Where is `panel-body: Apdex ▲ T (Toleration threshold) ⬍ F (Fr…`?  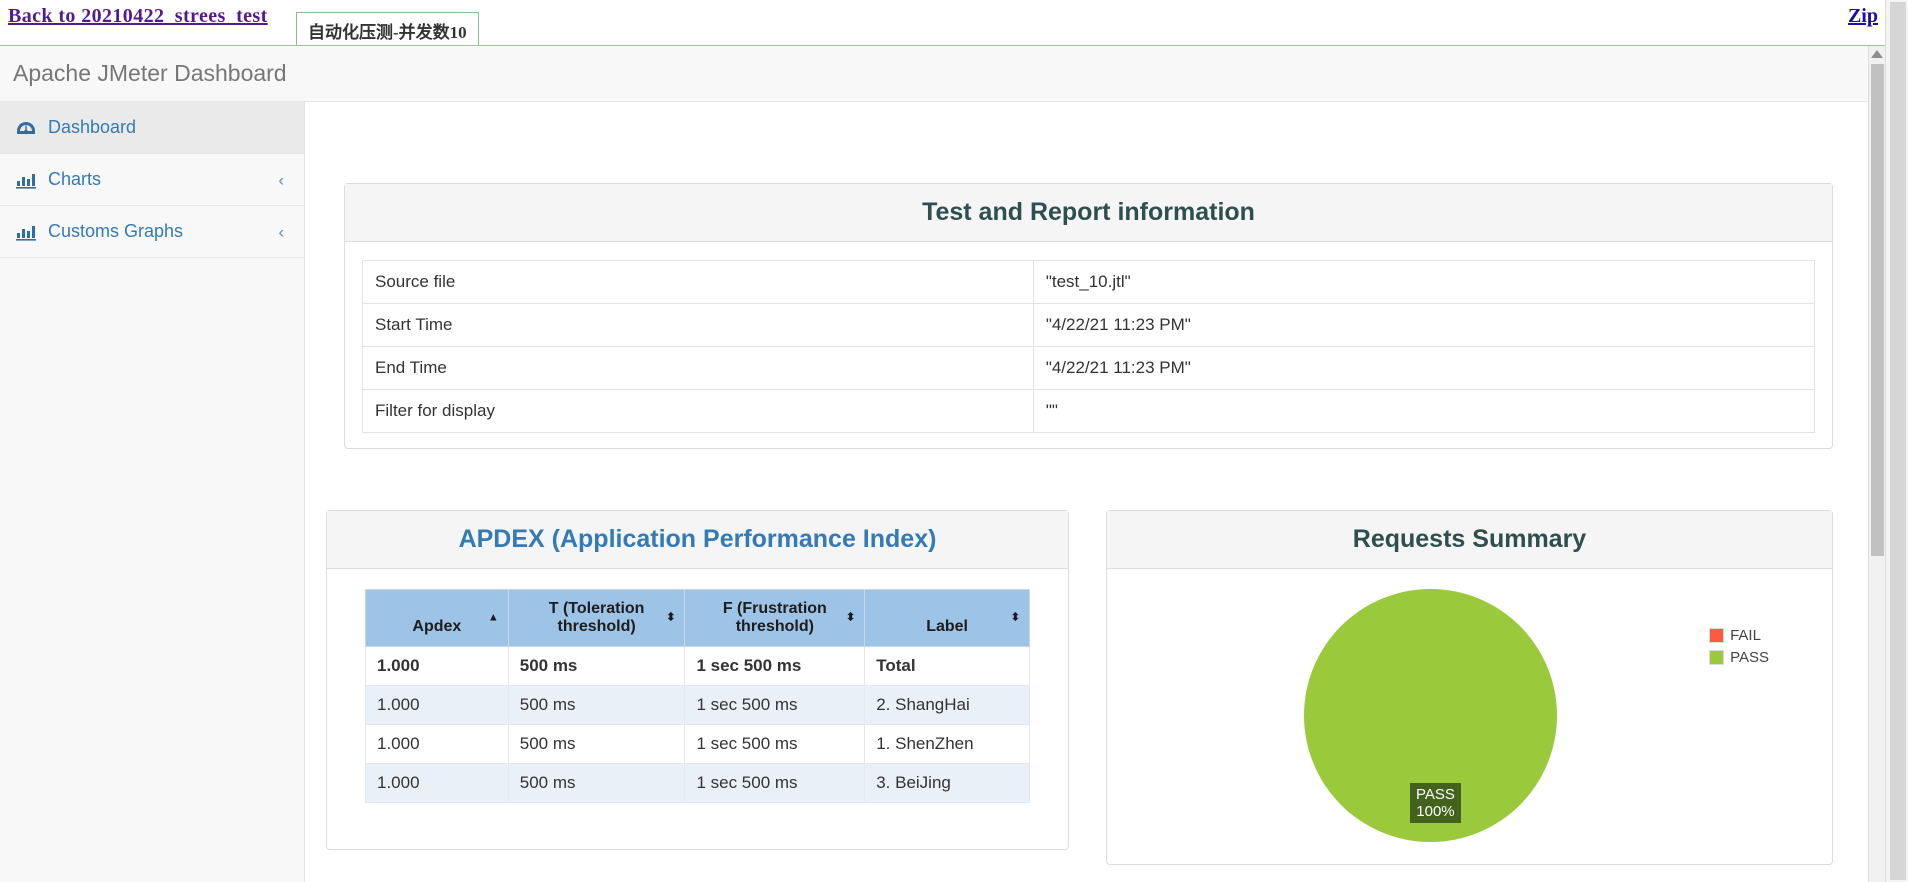
panel-body: Apdex ▲ T (Toleration threshold) ⬍ F (Fr… is located at coordinates (697, 695).